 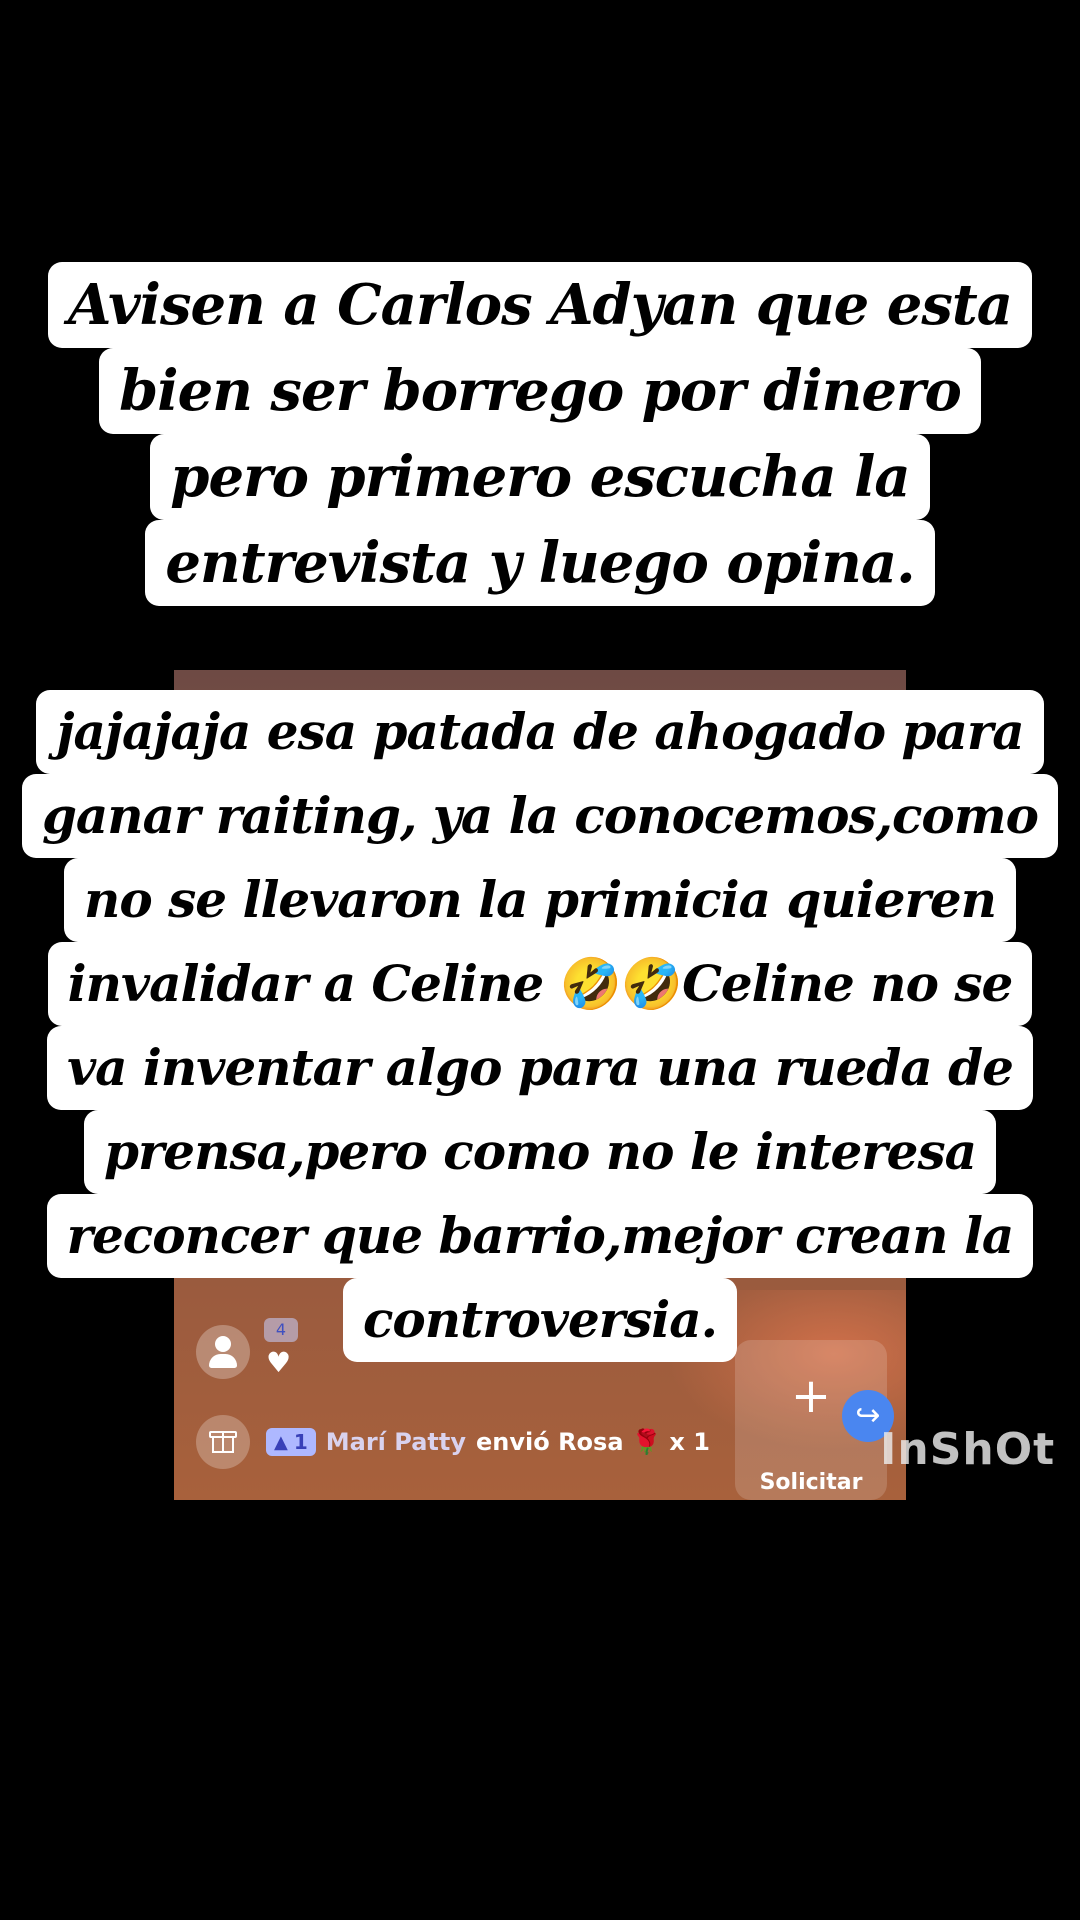 I want to click on inshot-watermark: InShOt, so click(x=968, y=1449).